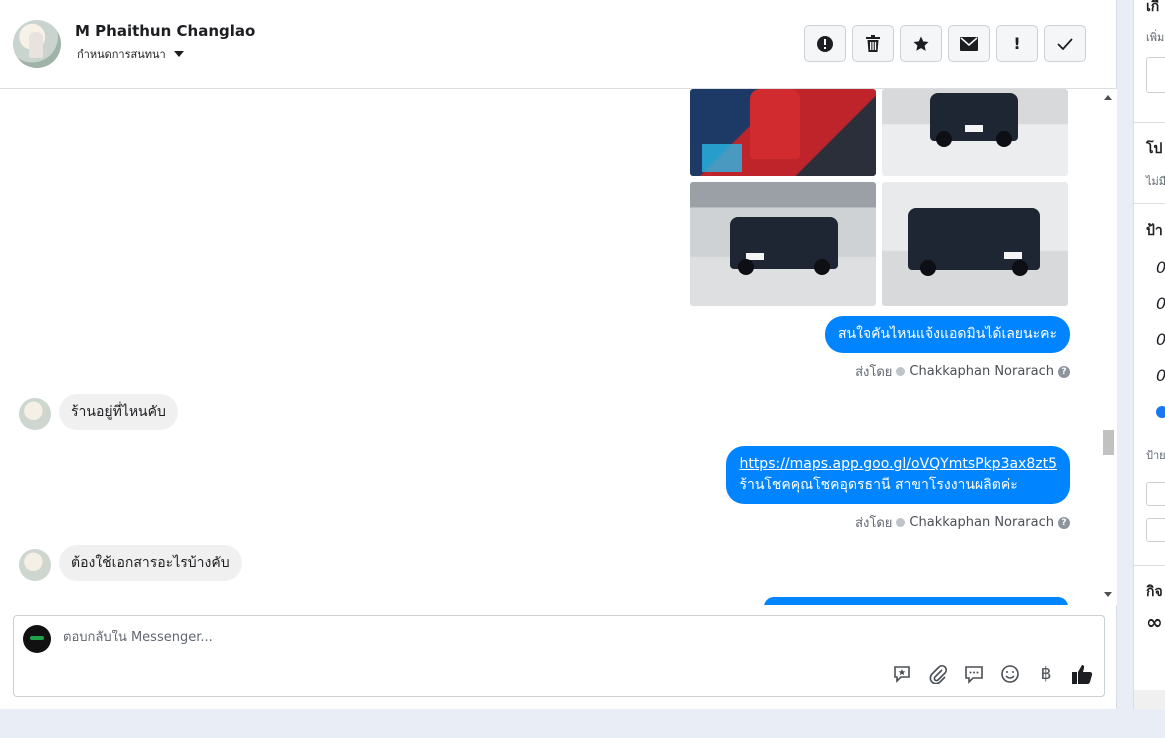 Image resolution: width=1165 pixels, height=738 pixels. I want to click on message-text: ร้านโชคคุณโชคอุดรธานี สาขาโรงงานผลิตค่ะ, so click(878, 485).